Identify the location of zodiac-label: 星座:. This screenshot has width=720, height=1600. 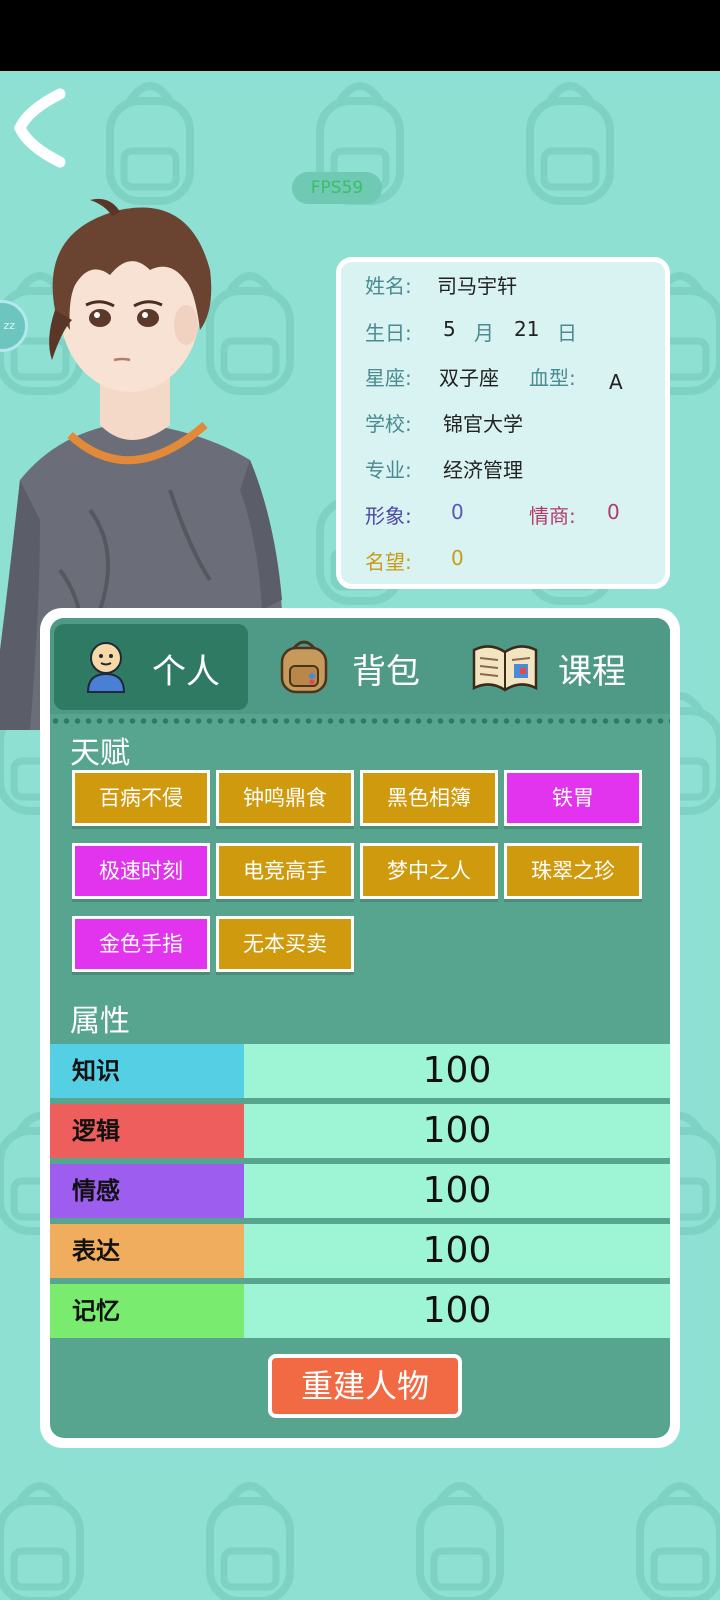
(388, 378).